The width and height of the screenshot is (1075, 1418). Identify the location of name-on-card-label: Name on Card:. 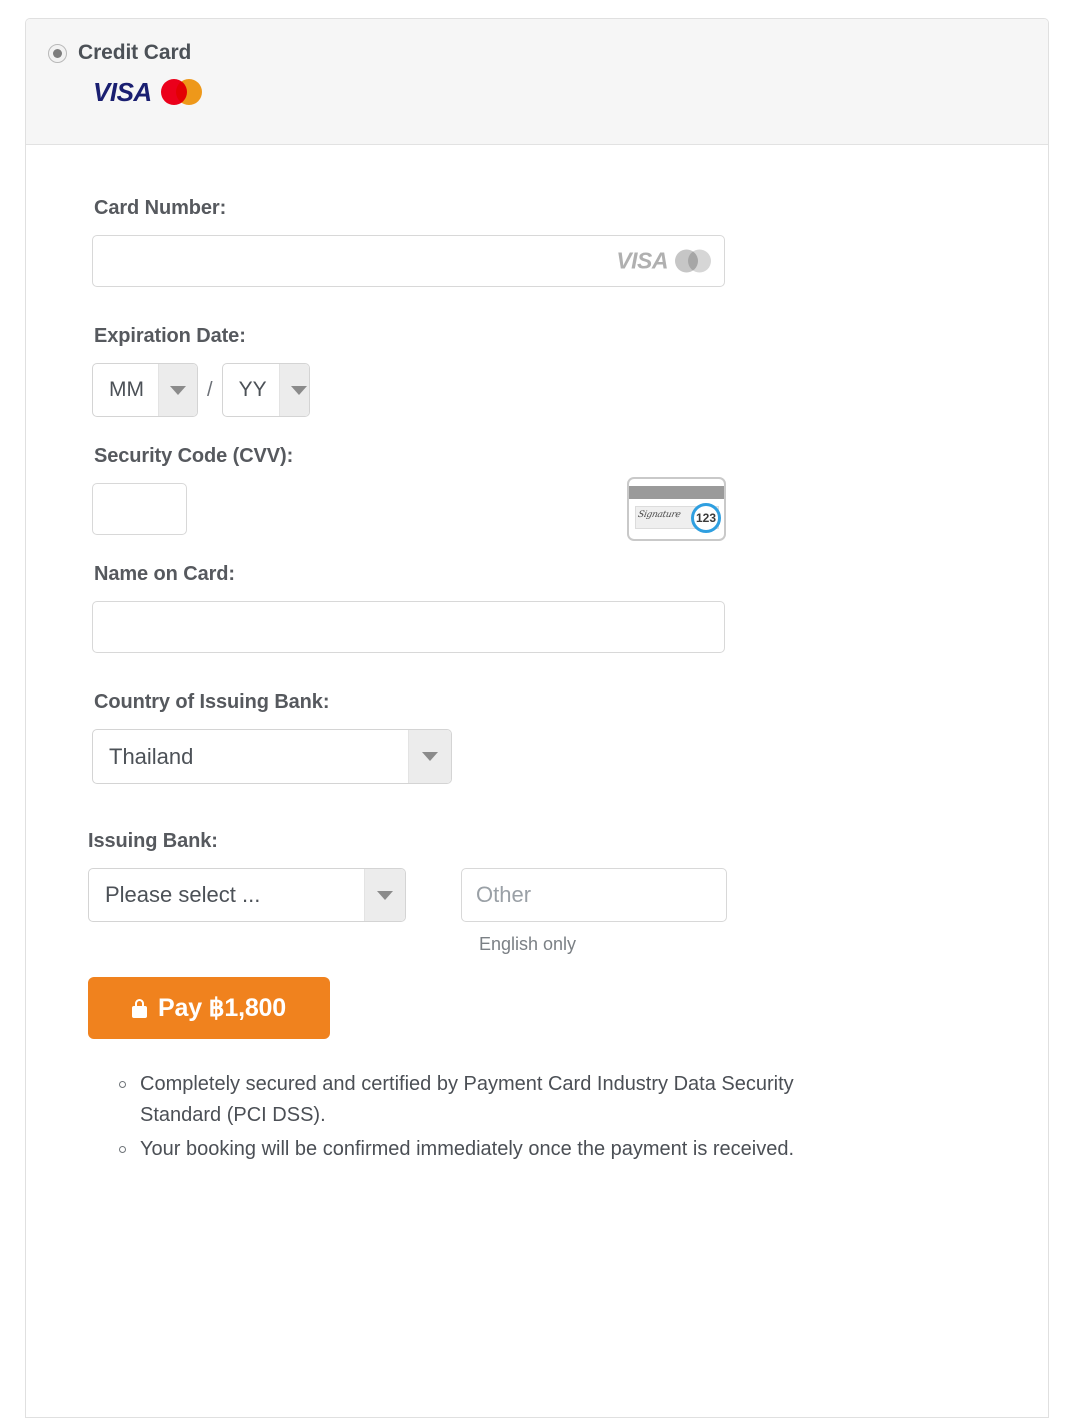
(164, 574).